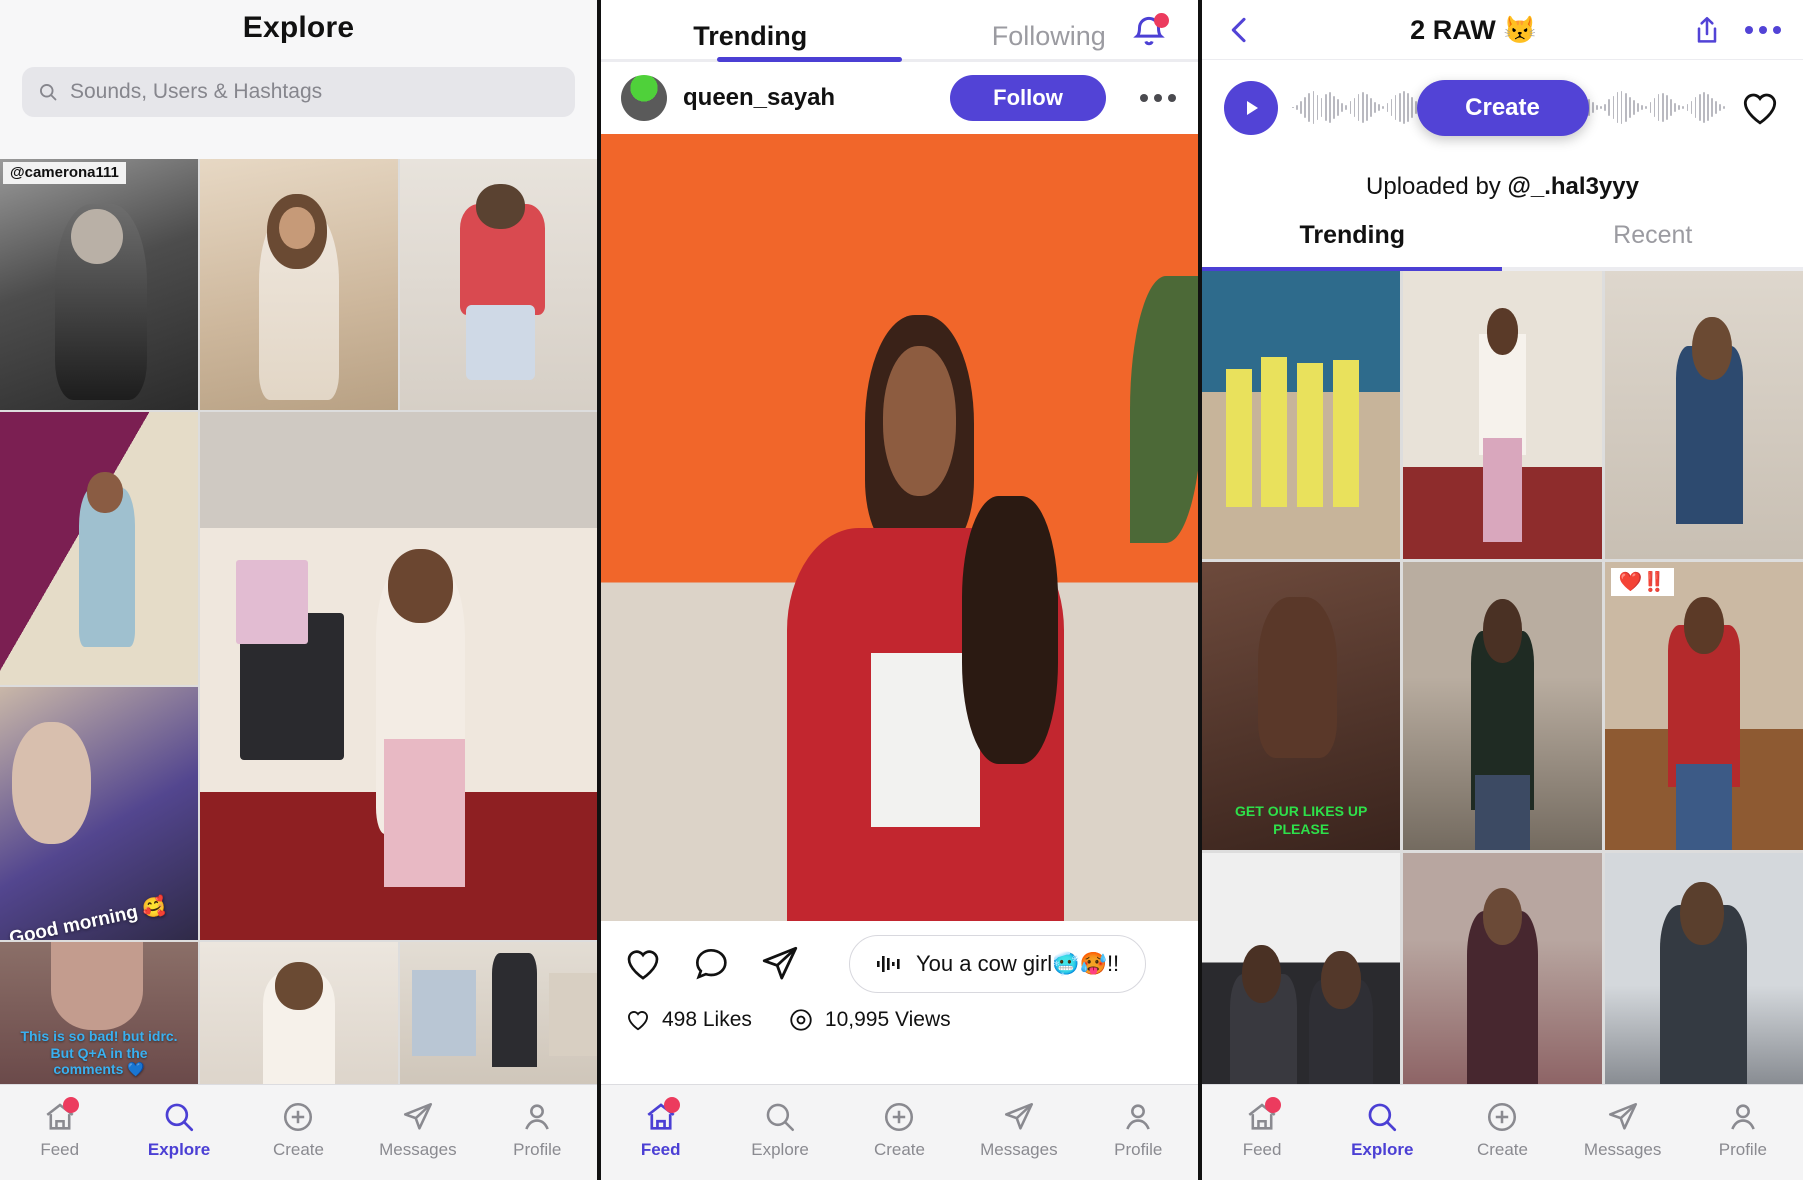 This screenshot has width=1803, height=1180. Describe the element at coordinates (1240, 30) in the screenshot. I see `chevron-left-icon` at that location.